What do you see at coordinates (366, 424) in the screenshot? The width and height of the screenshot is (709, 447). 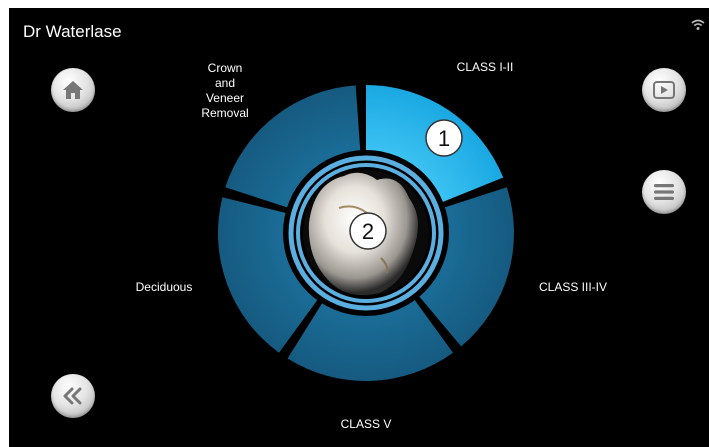 I see `segment-label-class-v: CLASS V` at bounding box center [366, 424].